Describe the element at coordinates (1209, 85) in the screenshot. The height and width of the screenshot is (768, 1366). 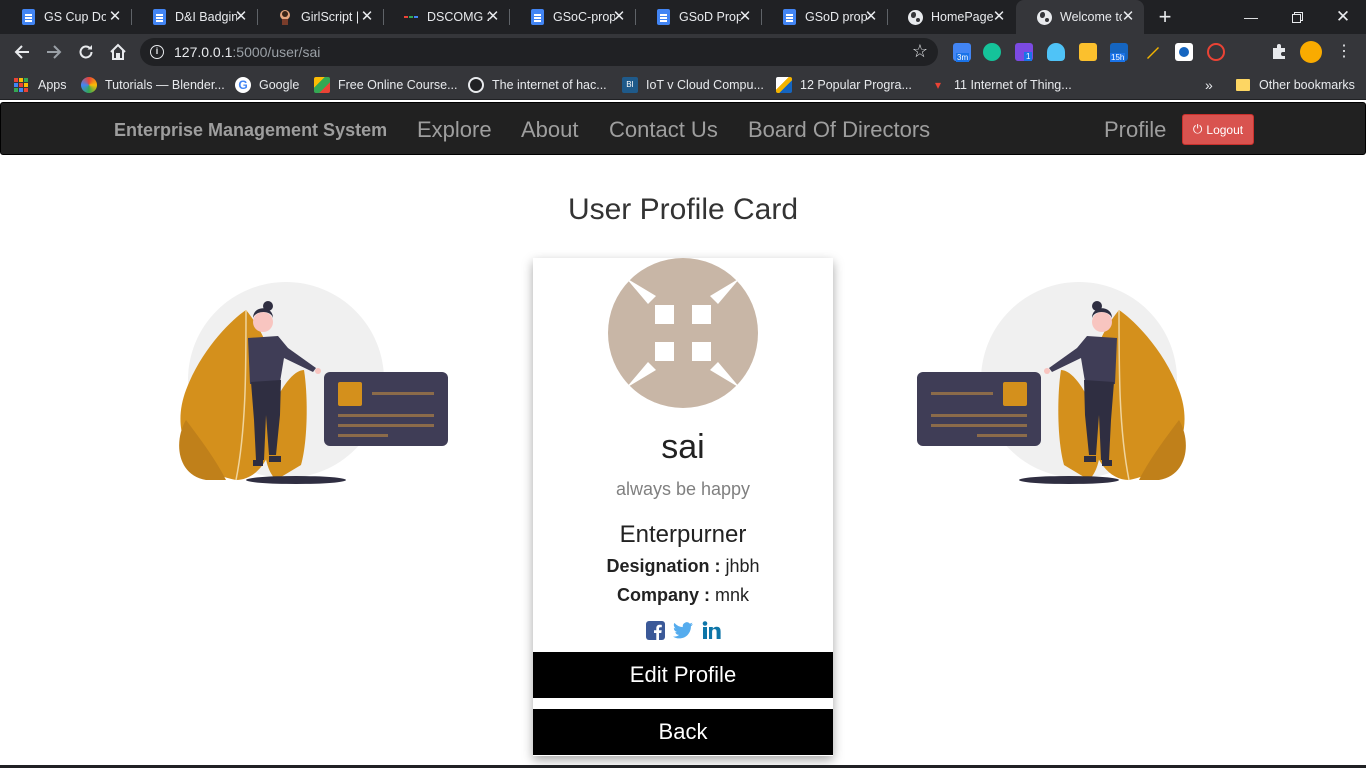
I see `bookmarks-overflow-icon: »` at that location.